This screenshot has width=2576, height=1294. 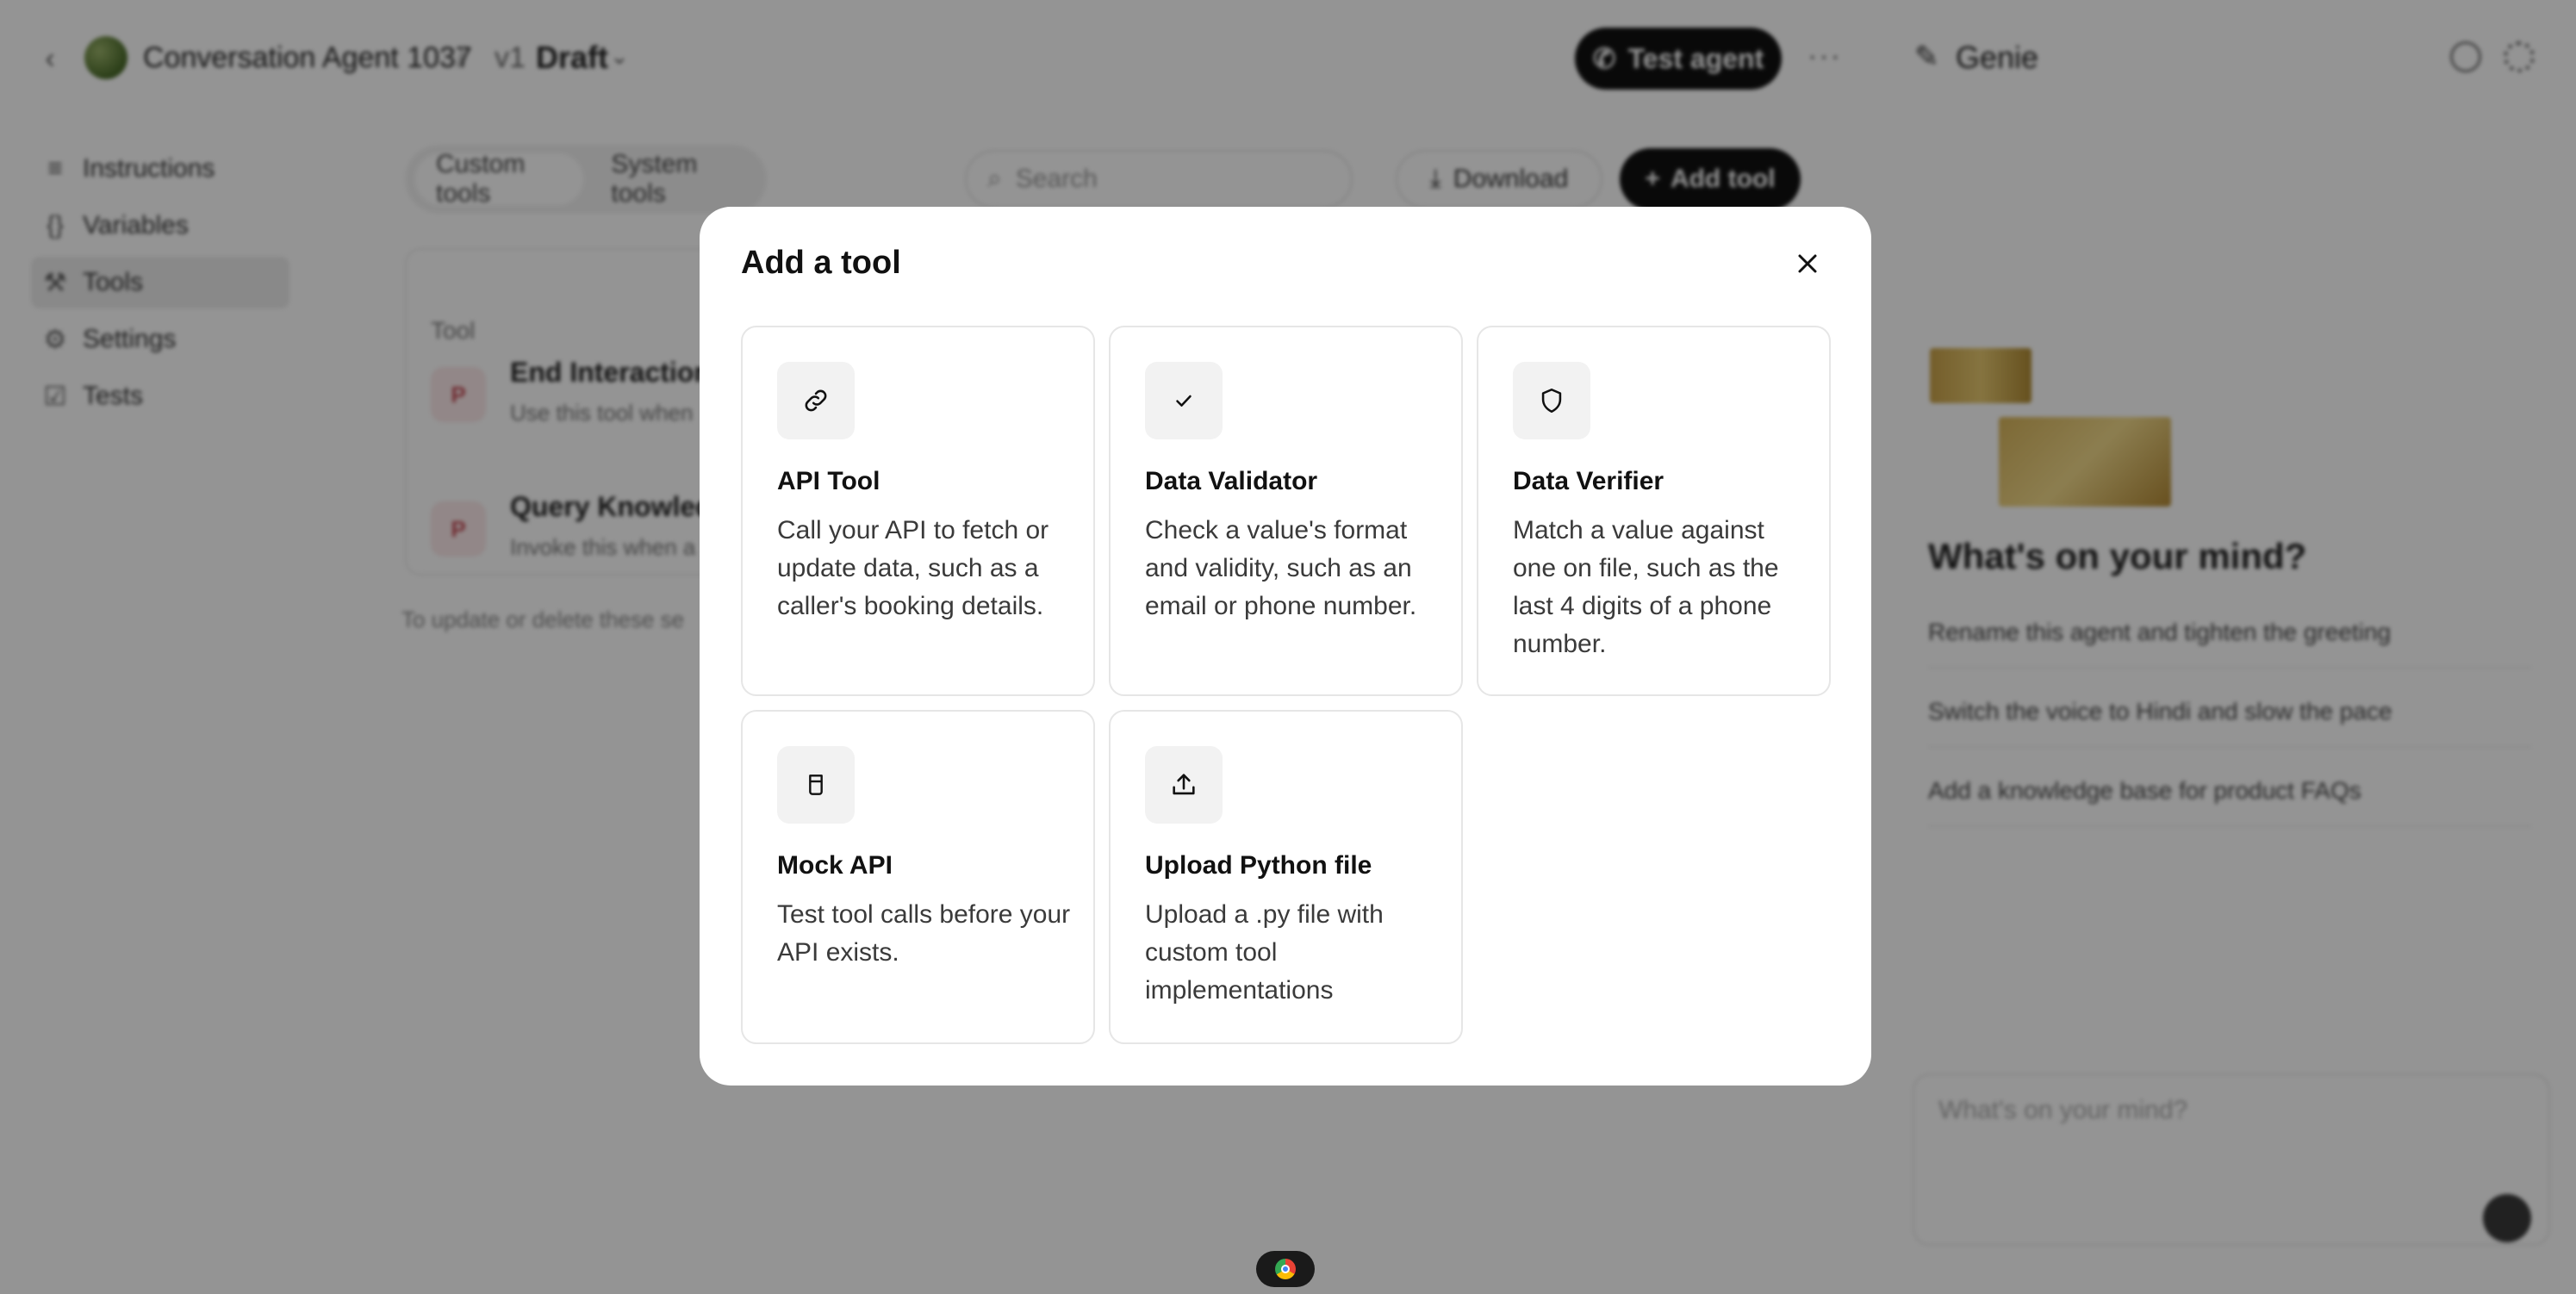 I want to click on card-title: Data Validator, so click(x=1231, y=481).